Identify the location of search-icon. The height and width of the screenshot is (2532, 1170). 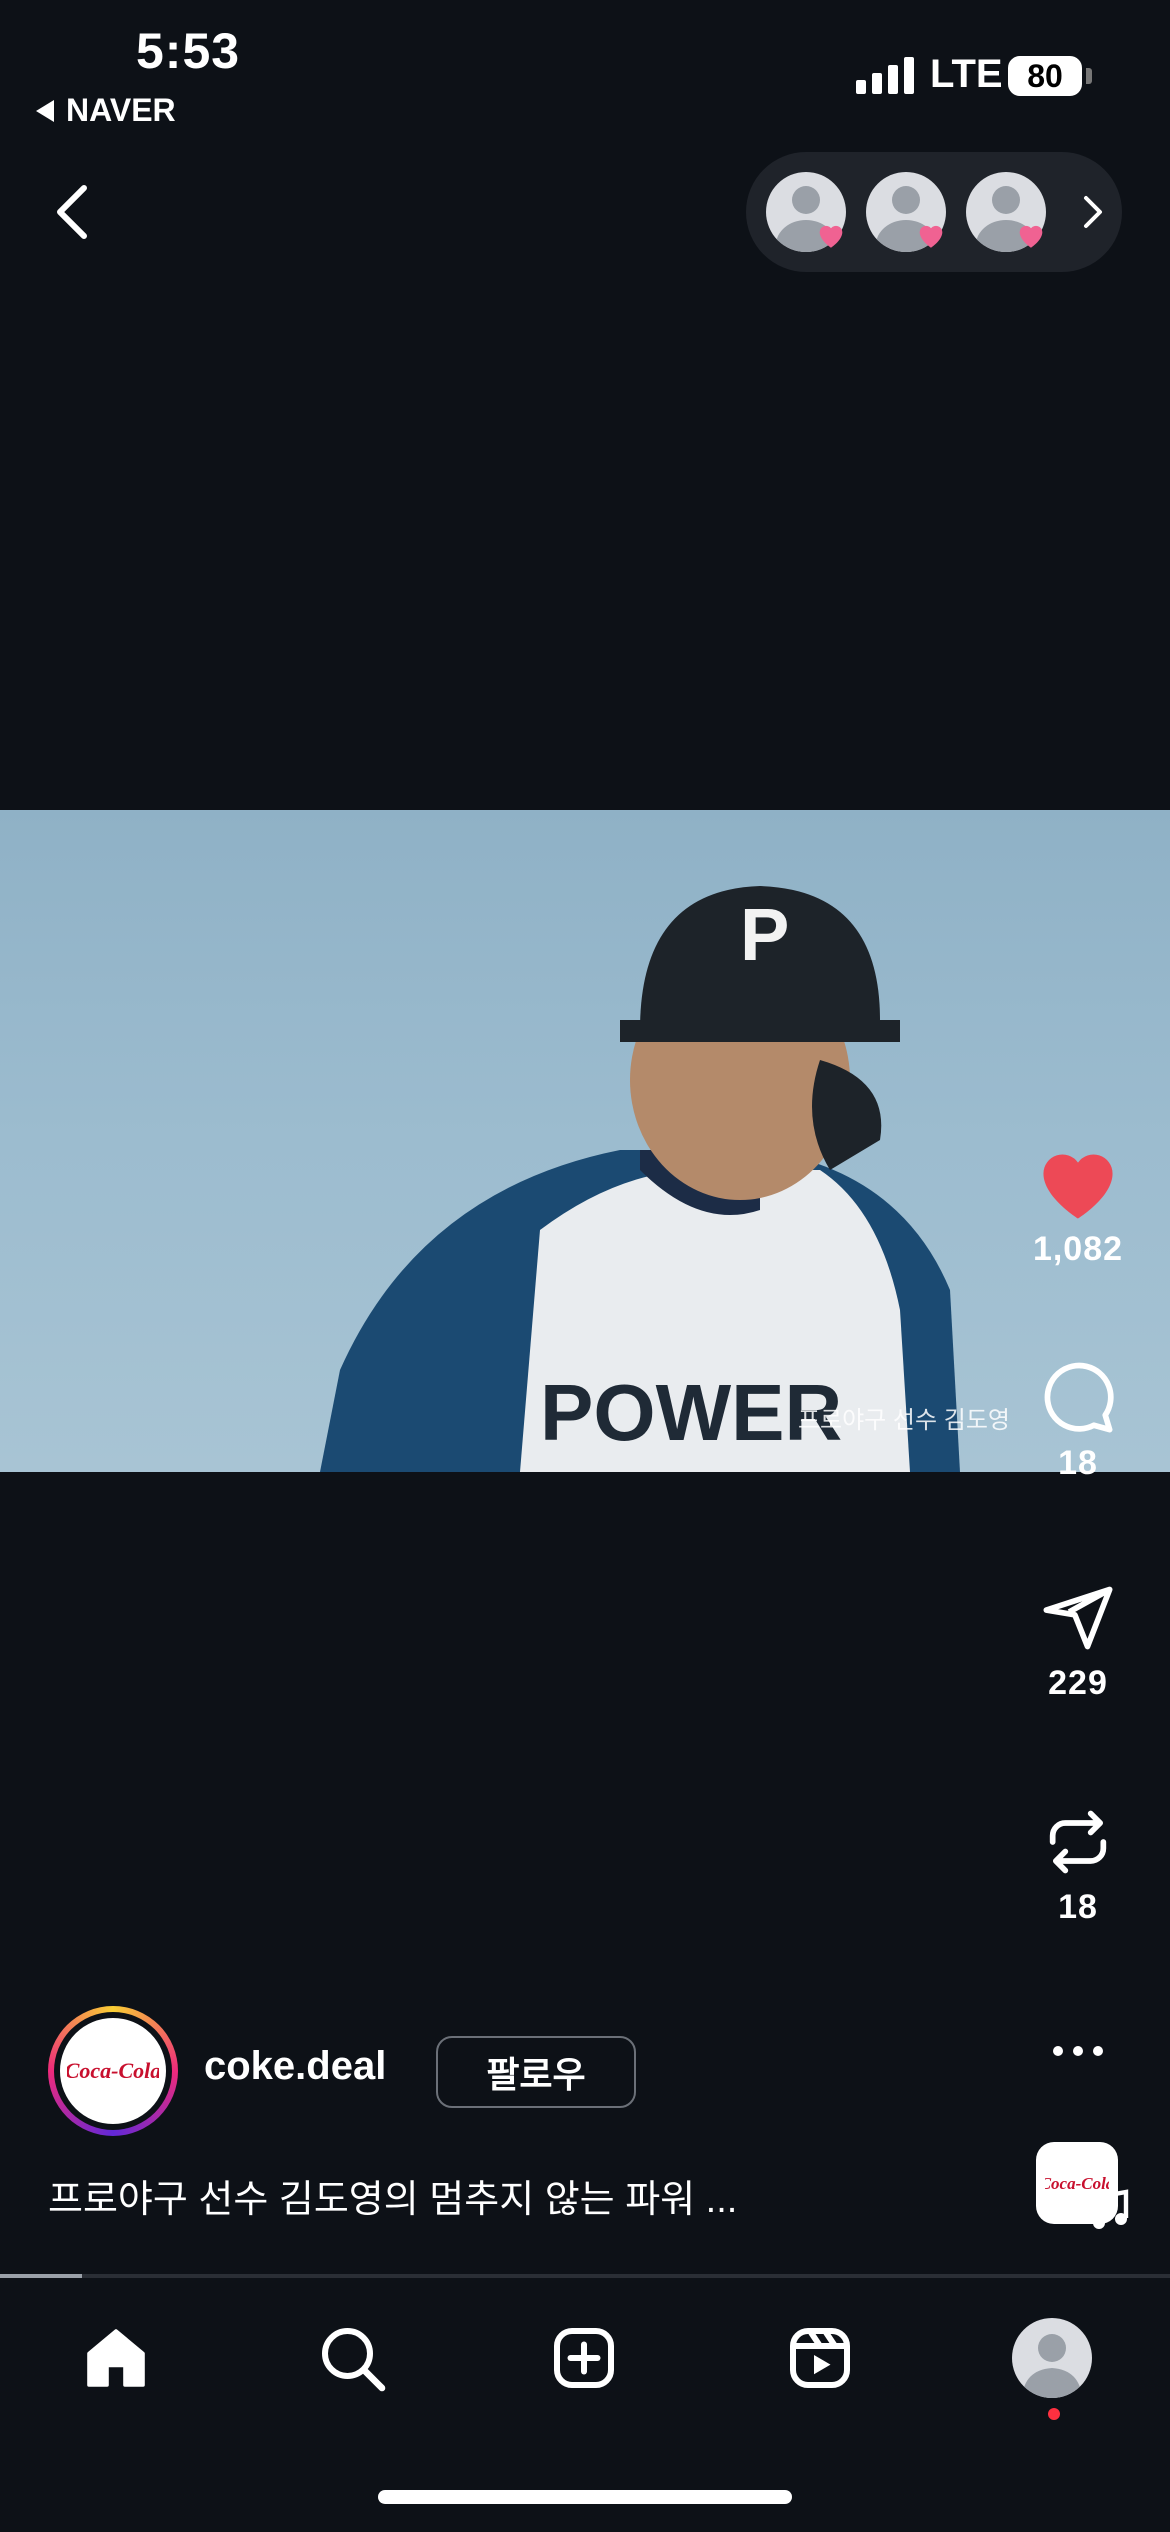
(354, 2360).